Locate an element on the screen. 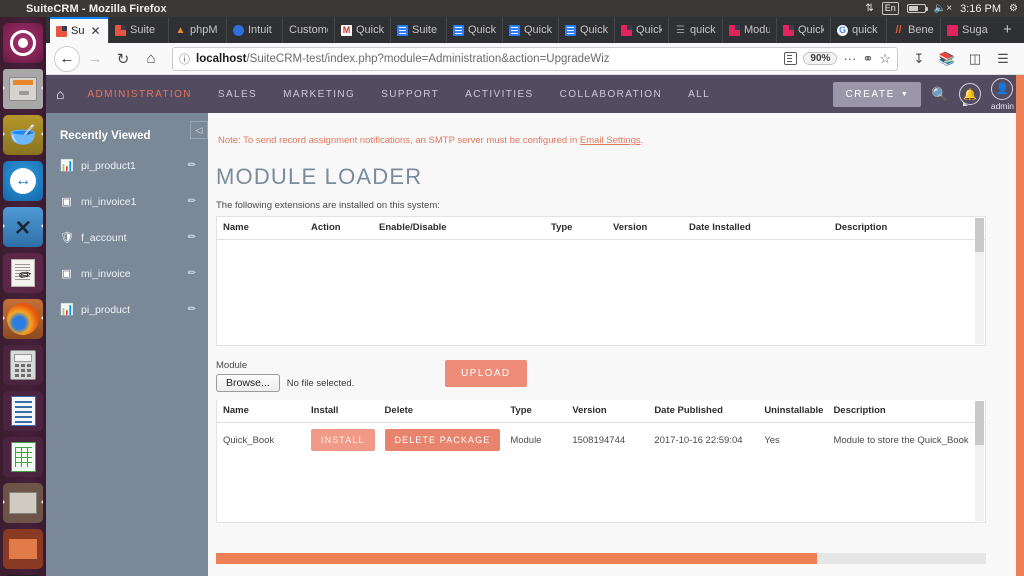  launcher-item-teamviewer: ↔ is located at coordinates (23, 181).